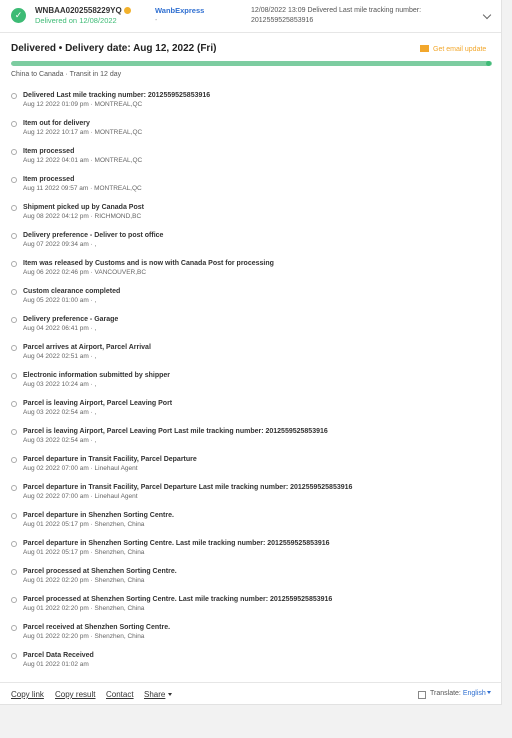 The image size is (512, 738). Describe the element at coordinates (60, 244) in the screenshot. I see `event-meta: Aug 07 2022 09:34 am · ,` at that location.